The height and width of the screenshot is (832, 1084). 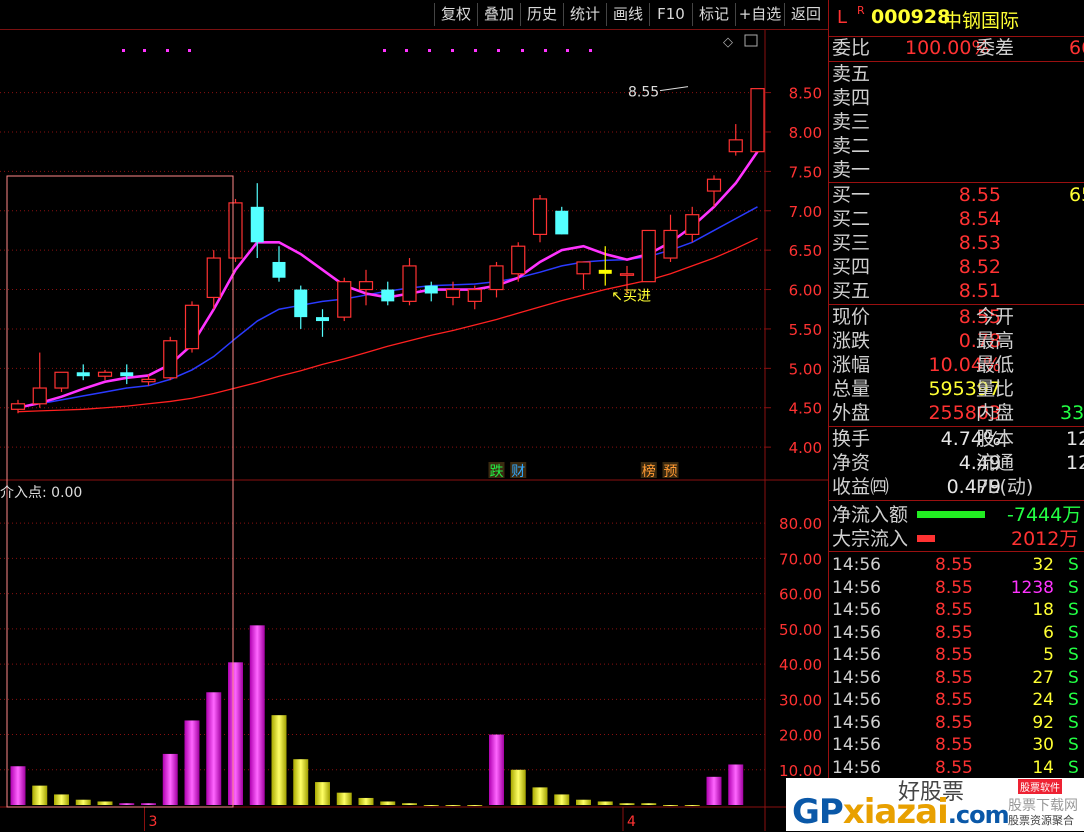 What do you see at coordinates (979, 267) in the screenshot?
I see `buy-price: 8.52` at bounding box center [979, 267].